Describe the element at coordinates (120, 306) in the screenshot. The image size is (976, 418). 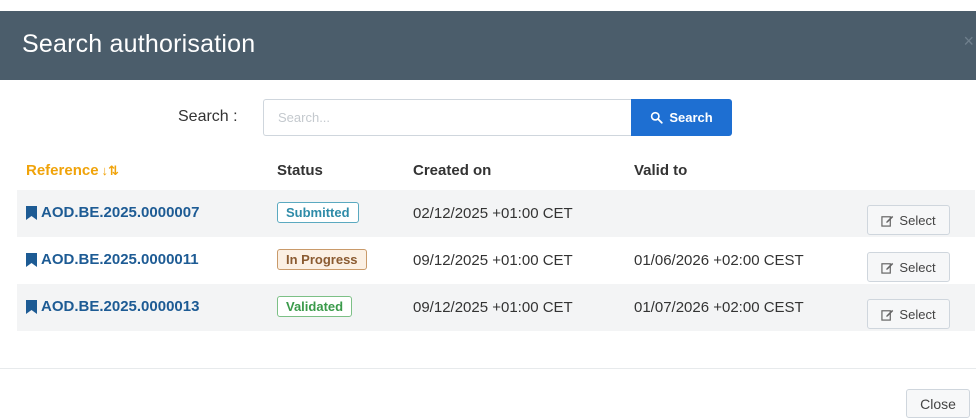
I see `reference-text: AOD.BE.2025.0000013` at that location.